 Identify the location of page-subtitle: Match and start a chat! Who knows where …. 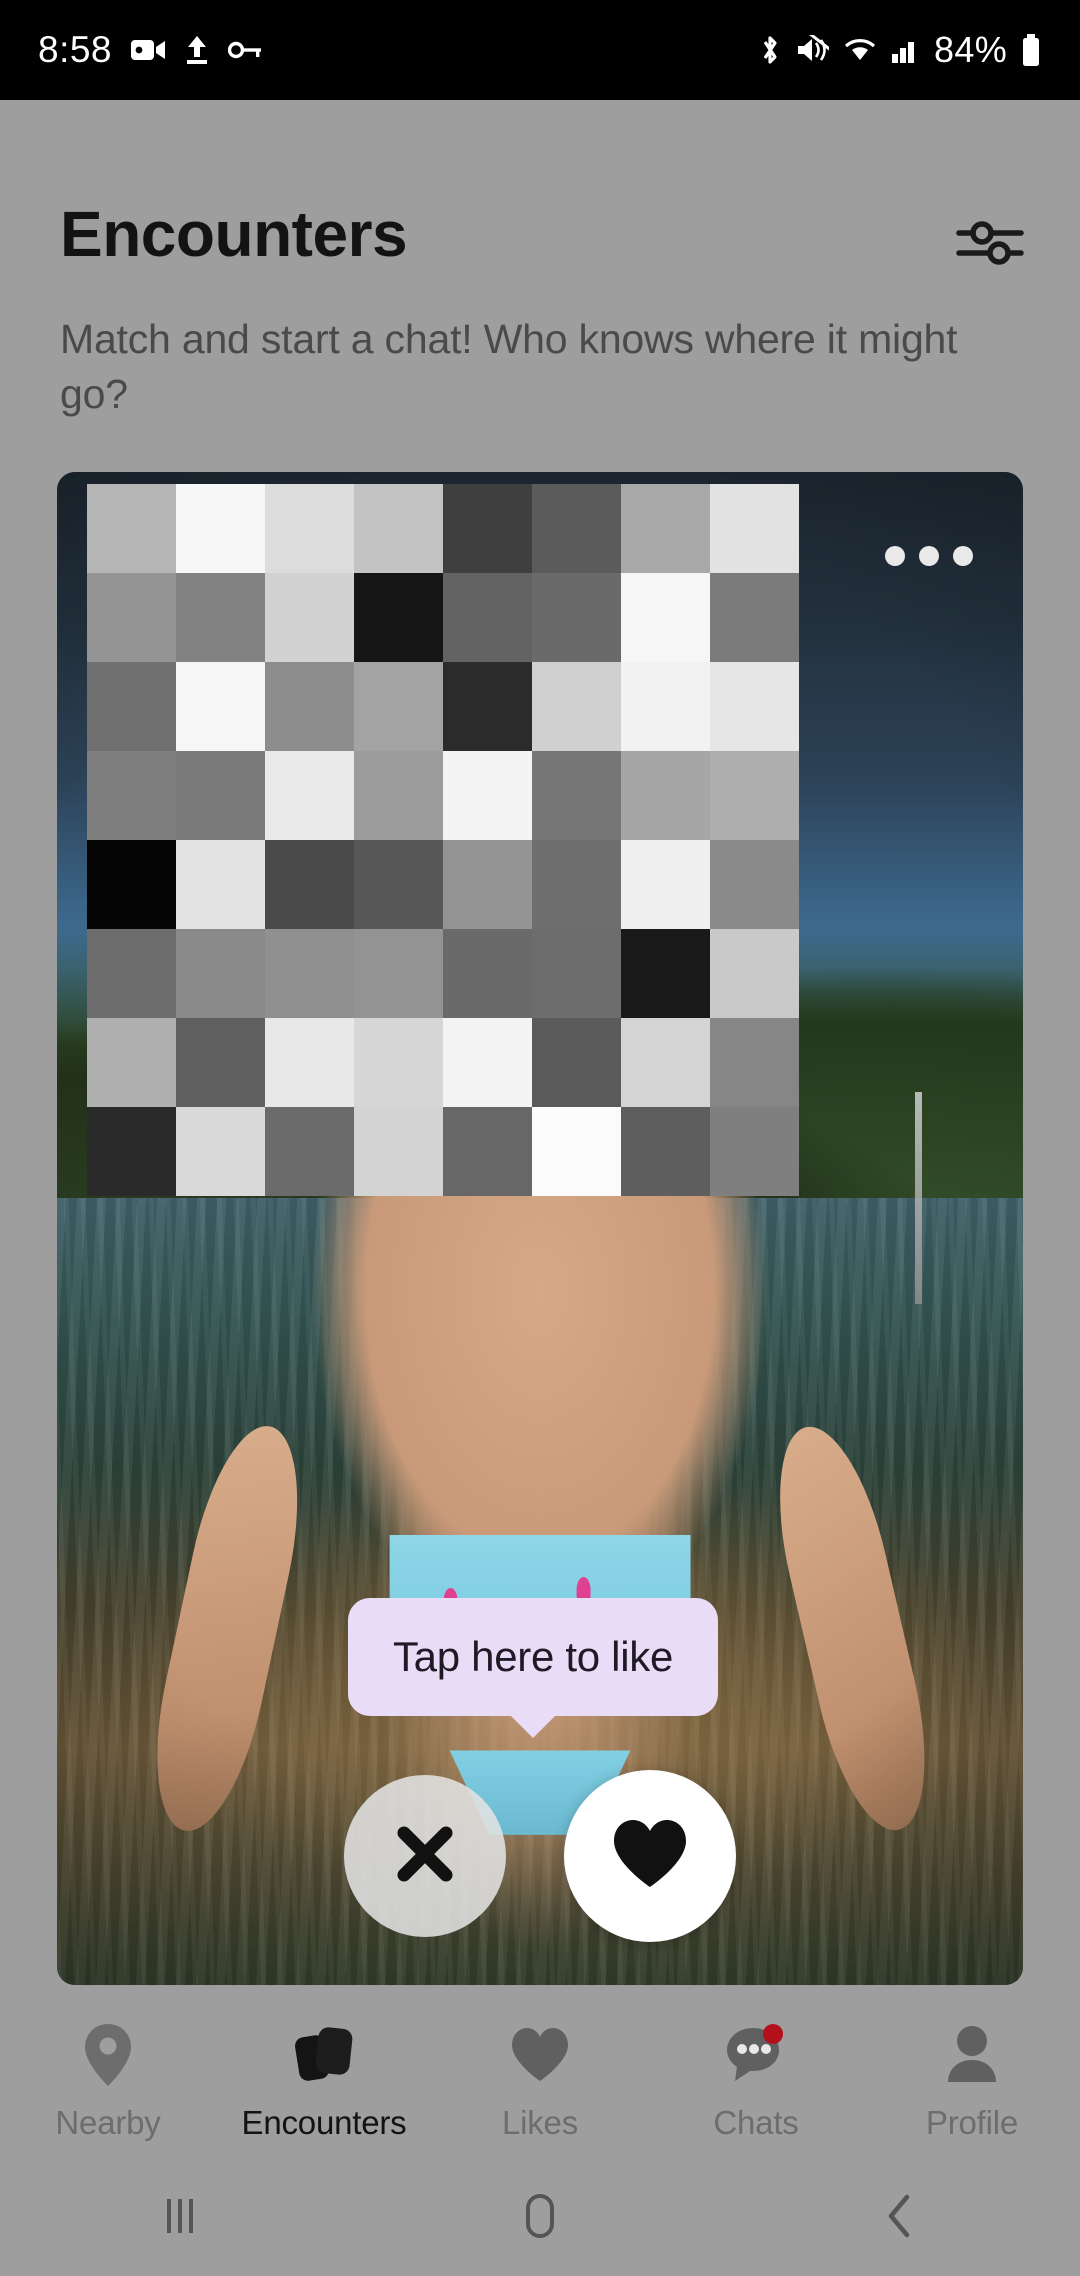
(509, 366).